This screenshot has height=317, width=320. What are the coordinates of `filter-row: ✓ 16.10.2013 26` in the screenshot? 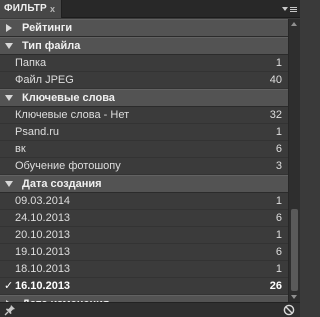 It's located at (144, 286).